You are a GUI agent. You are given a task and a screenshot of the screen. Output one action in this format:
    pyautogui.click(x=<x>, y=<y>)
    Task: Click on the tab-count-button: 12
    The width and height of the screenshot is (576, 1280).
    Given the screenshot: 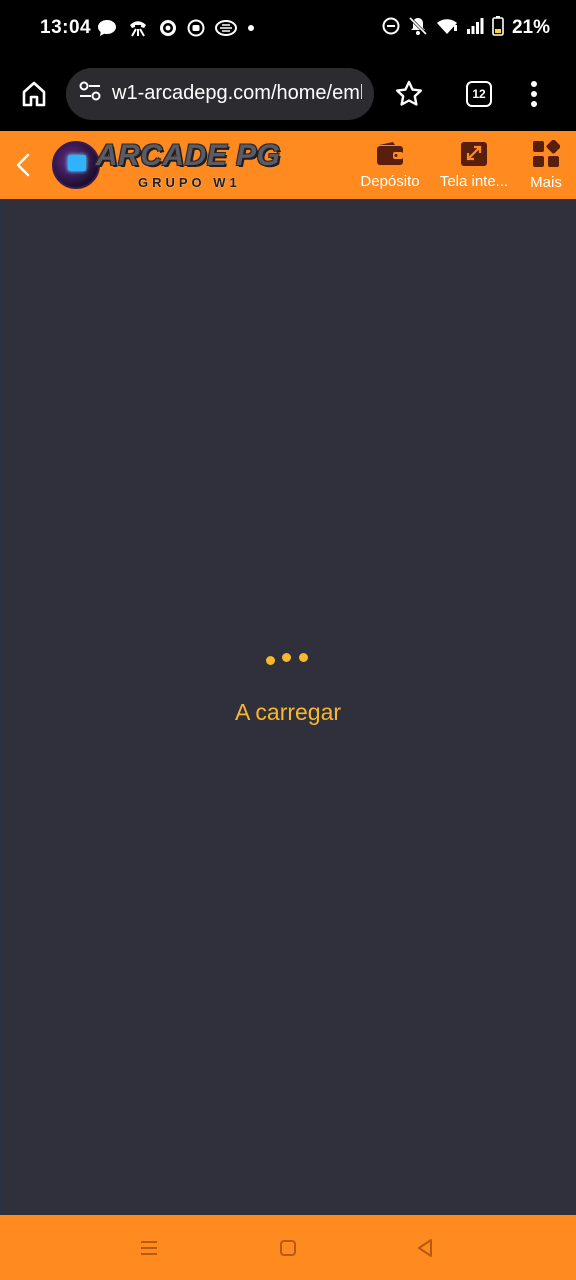 What is the action you would take?
    pyautogui.click(x=479, y=93)
    